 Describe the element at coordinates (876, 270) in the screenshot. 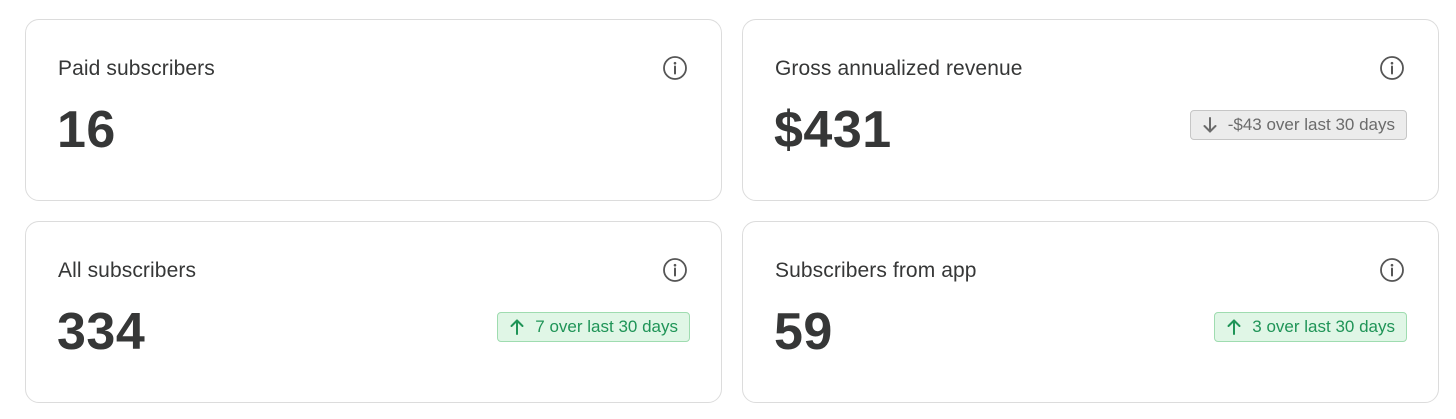

I see `stat-label: Subscribers from app` at that location.